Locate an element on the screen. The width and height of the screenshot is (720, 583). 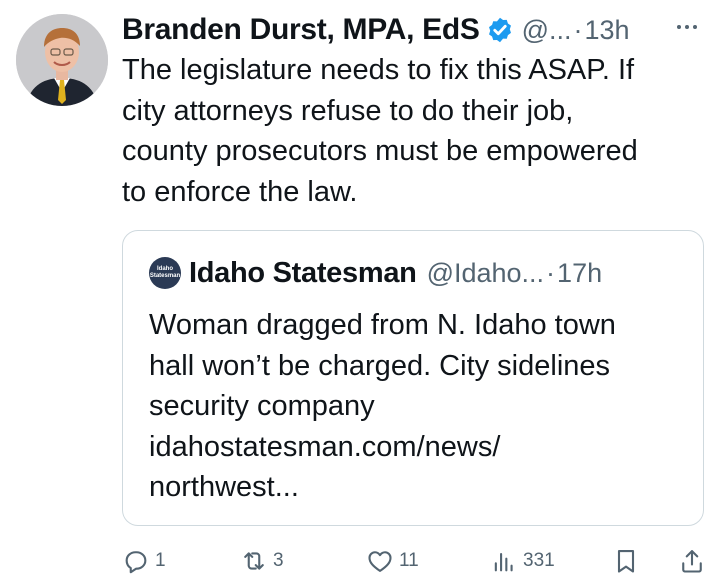
quote-avatar-logo: Idaho Statesman is located at coordinates (165, 273).